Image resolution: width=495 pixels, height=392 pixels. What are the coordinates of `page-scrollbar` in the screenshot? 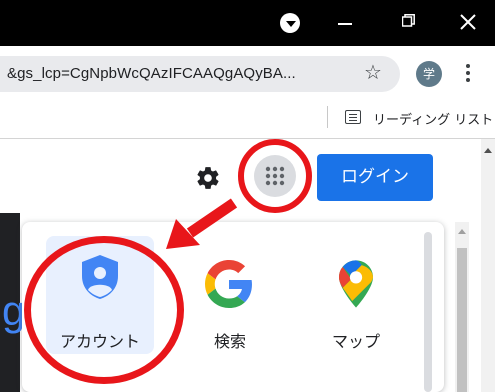 It's located at (488, 265).